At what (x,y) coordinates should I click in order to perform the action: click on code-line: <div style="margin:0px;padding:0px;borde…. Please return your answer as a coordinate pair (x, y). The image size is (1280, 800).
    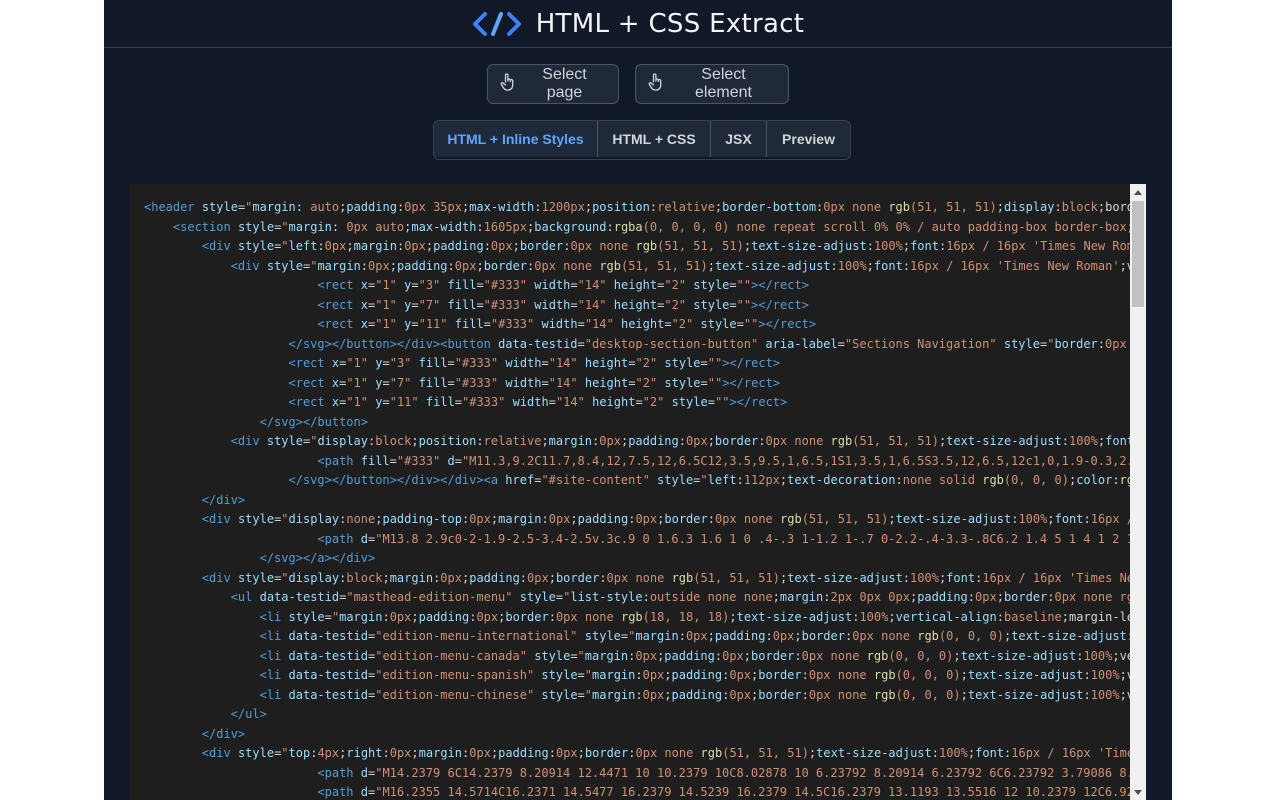
    Looking at the image, I should click on (680, 265).